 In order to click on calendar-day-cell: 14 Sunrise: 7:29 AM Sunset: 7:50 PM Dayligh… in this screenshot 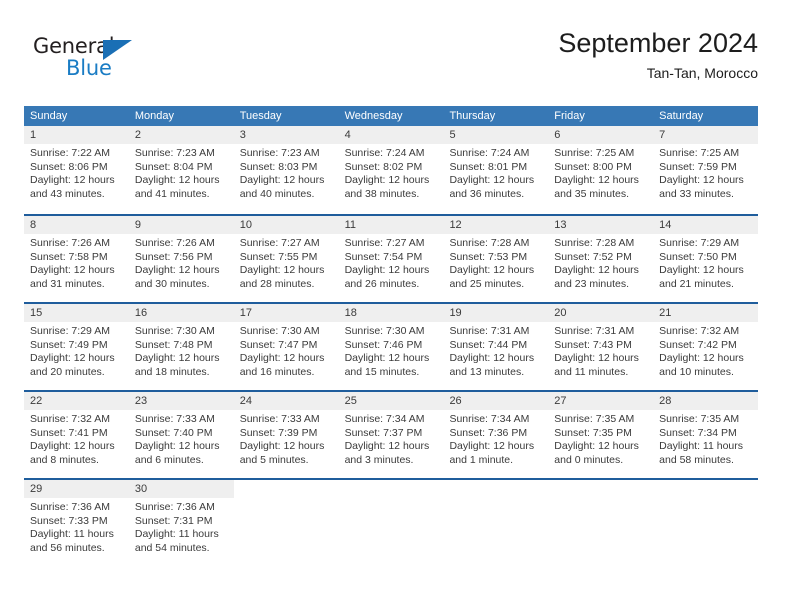, I will do `click(706, 259)`.